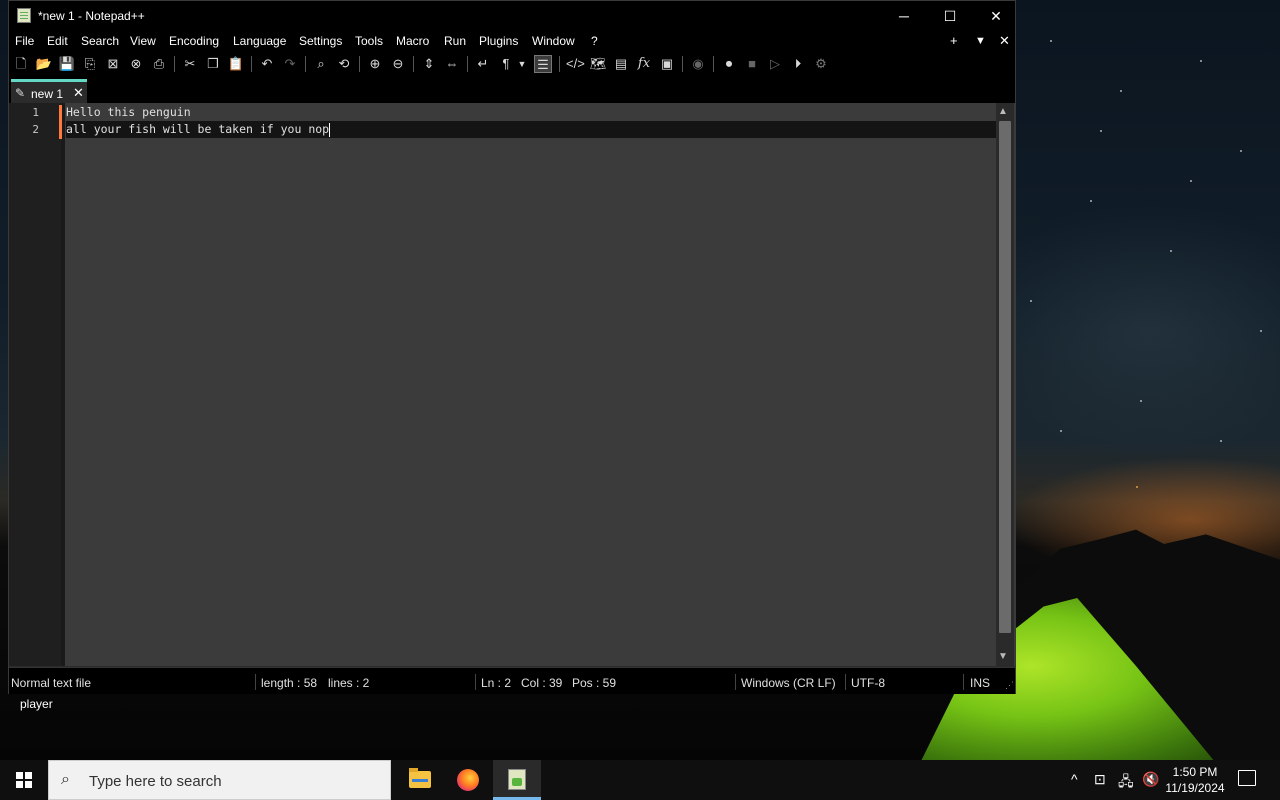  I want to click on minimize-button: ─, so click(904, 16).